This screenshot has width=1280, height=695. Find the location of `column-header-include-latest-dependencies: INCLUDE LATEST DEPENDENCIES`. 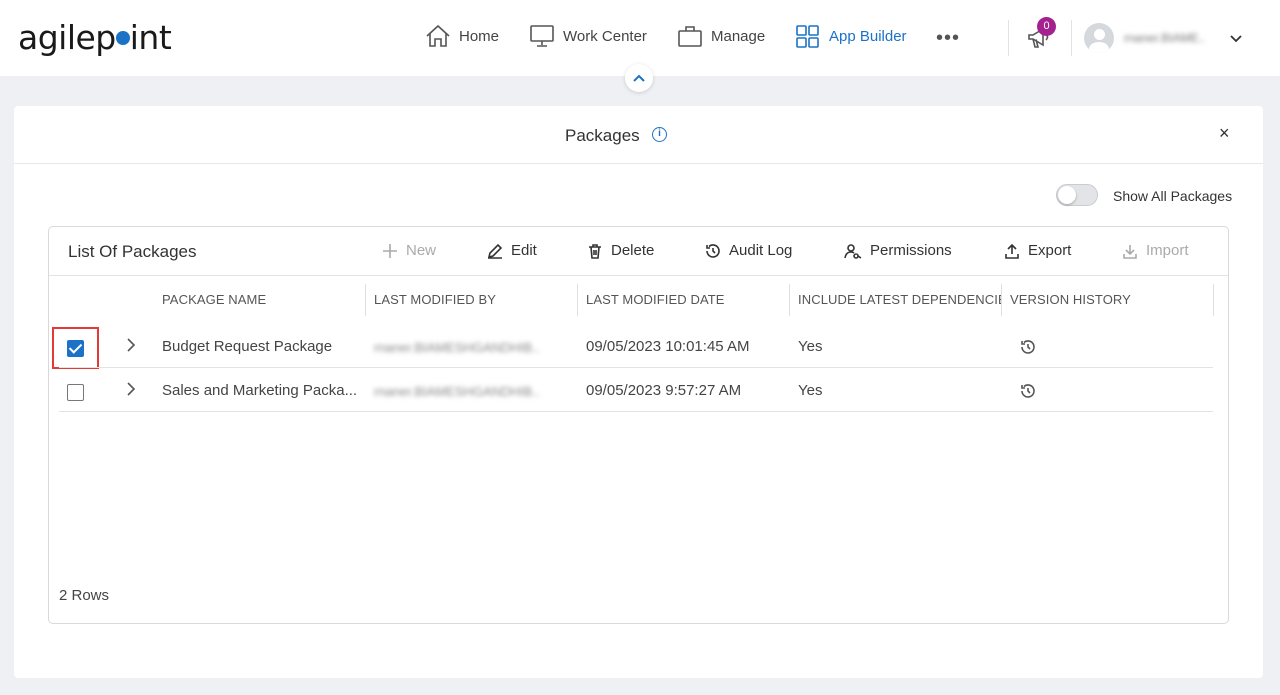

column-header-include-latest-dependencies: INCLUDE LATEST DEPENDENCIES is located at coordinates (900, 299).